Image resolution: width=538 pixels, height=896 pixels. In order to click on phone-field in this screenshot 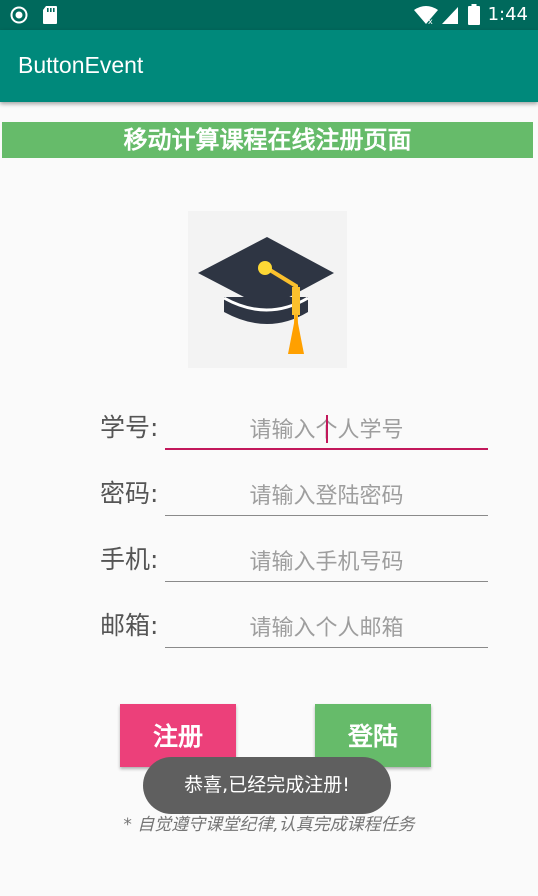, I will do `click(326, 562)`.